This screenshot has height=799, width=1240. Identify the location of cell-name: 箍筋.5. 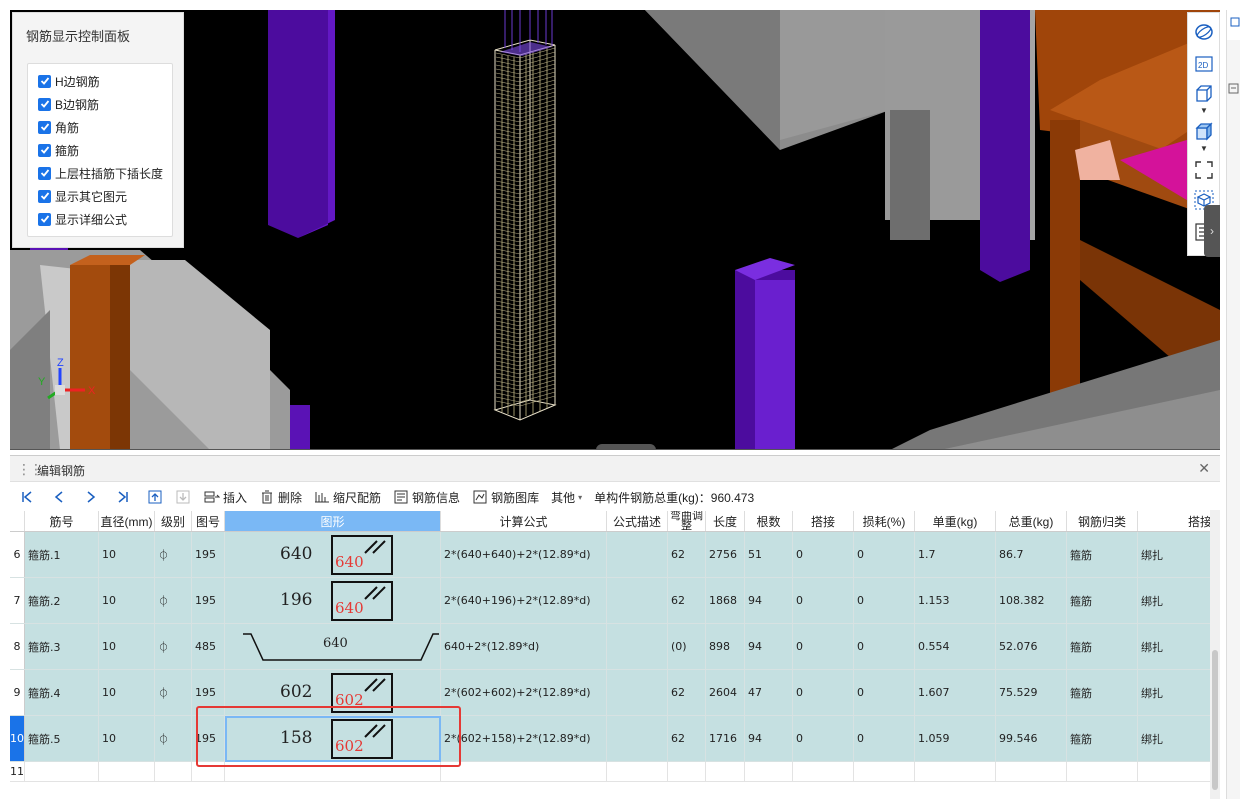
(61, 738).